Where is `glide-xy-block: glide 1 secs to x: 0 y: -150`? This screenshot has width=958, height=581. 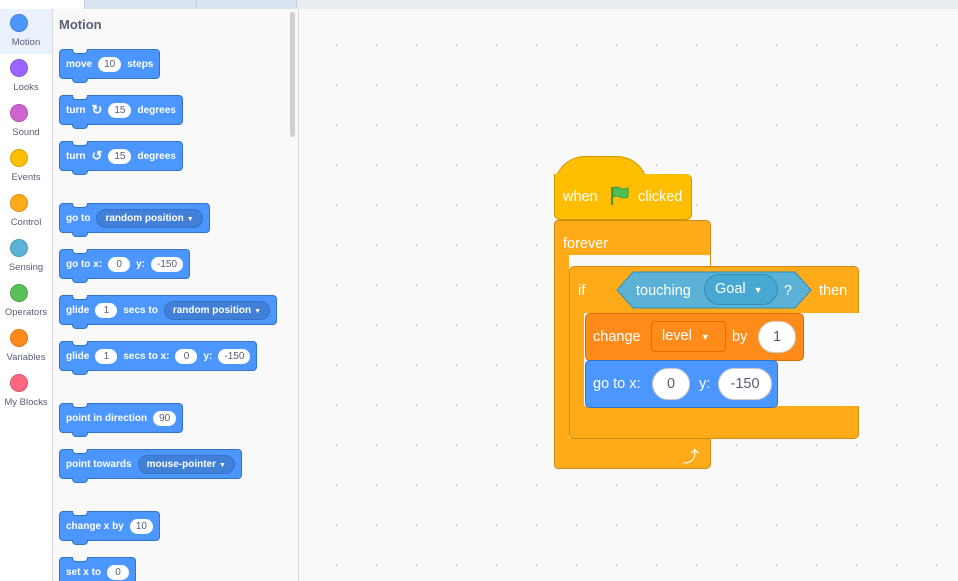
glide-xy-block: glide 1 secs to x: 0 y: -150 is located at coordinates (158, 358).